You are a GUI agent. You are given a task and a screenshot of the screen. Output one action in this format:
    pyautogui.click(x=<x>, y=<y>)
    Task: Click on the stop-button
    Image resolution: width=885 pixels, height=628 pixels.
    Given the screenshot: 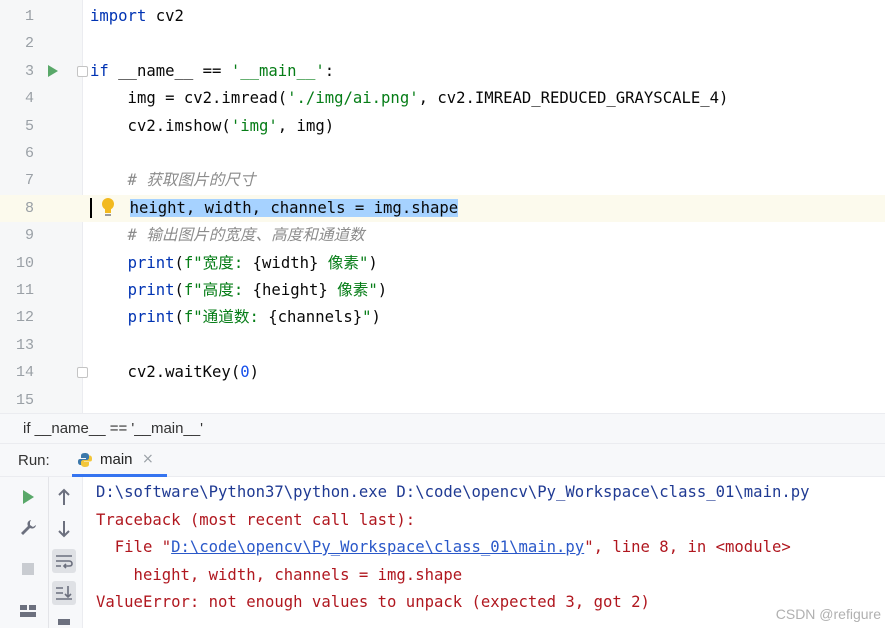 What is the action you would take?
    pyautogui.click(x=28, y=569)
    